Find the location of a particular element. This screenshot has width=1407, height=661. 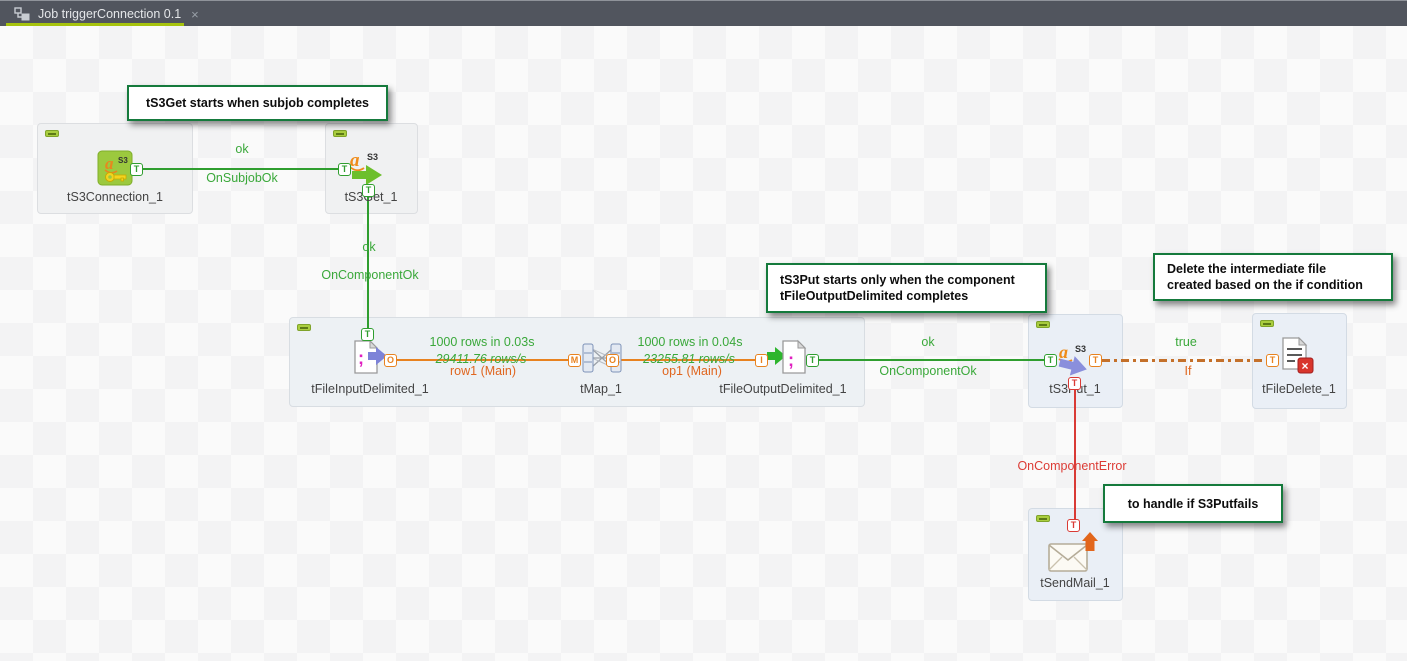

row-count-label: 1000 rows in 0.04s is located at coordinates (690, 342).